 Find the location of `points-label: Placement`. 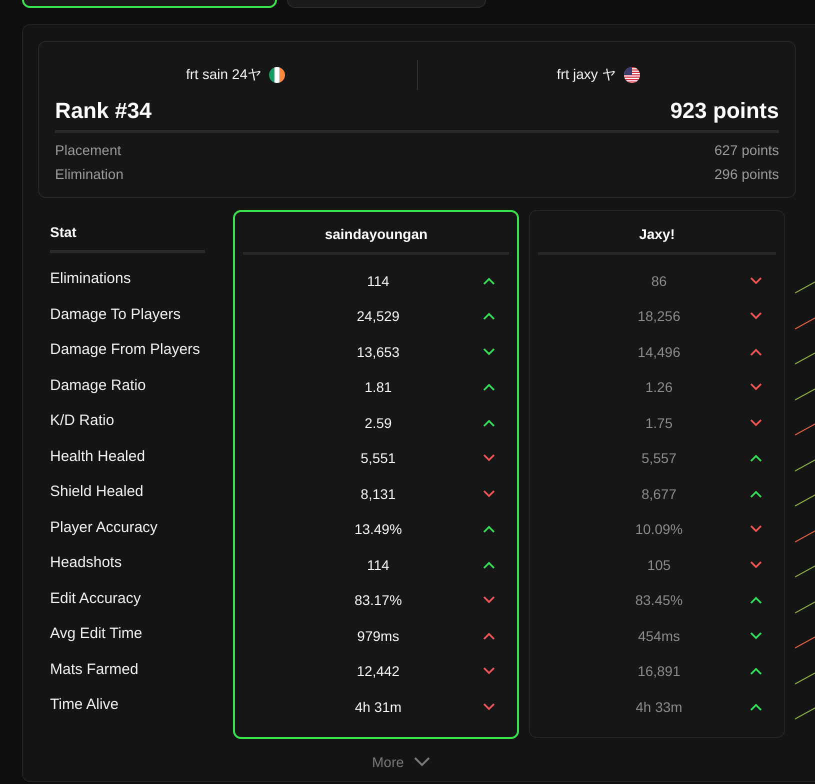

points-label: Placement is located at coordinates (88, 150).